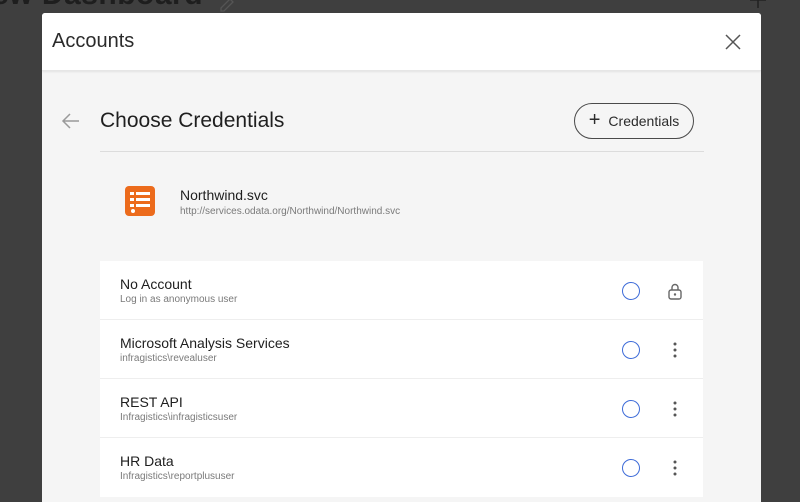 The image size is (800, 502). Describe the element at coordinates (227, 6) in the screenshot. I see `edit-icon` at that location.